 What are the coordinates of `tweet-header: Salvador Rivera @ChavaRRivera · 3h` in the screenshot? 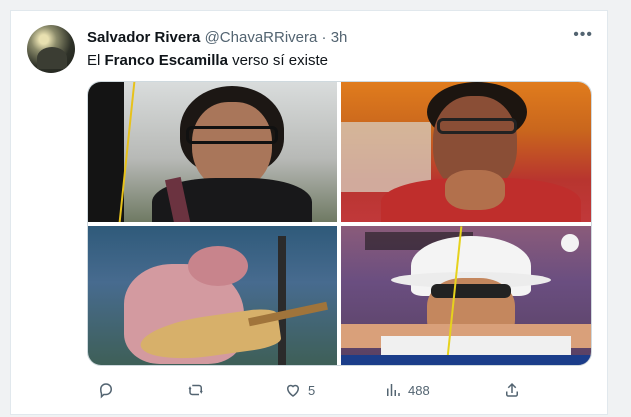 It's located at (217, 38).